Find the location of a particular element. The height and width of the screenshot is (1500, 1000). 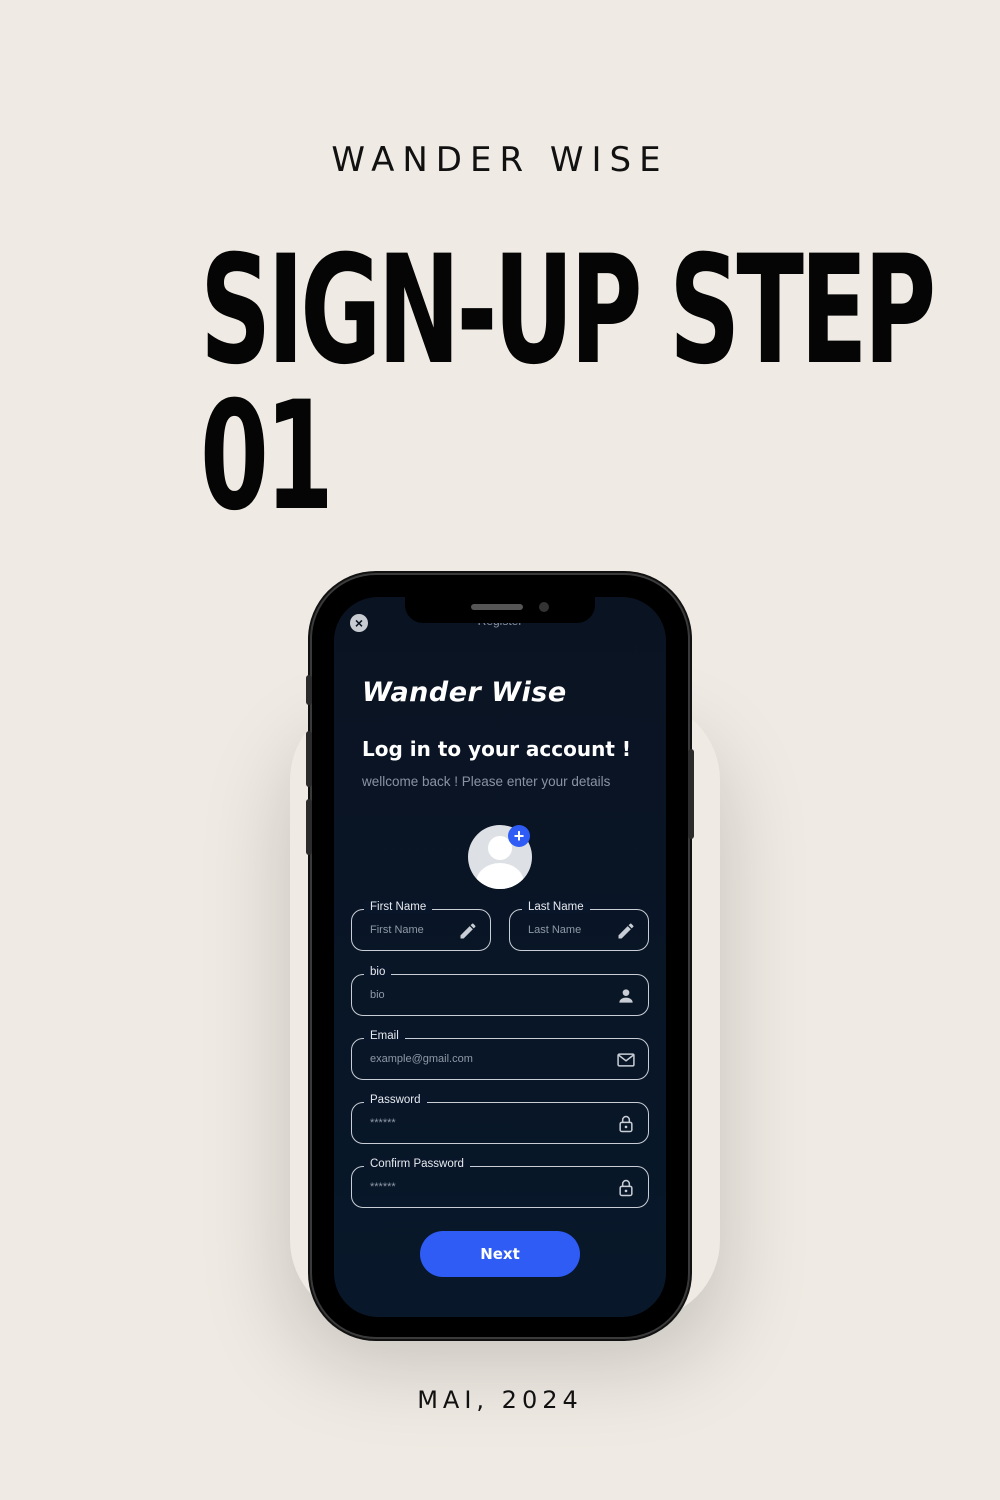

bio-placeholder: bio is located at coordinates (377, 995).